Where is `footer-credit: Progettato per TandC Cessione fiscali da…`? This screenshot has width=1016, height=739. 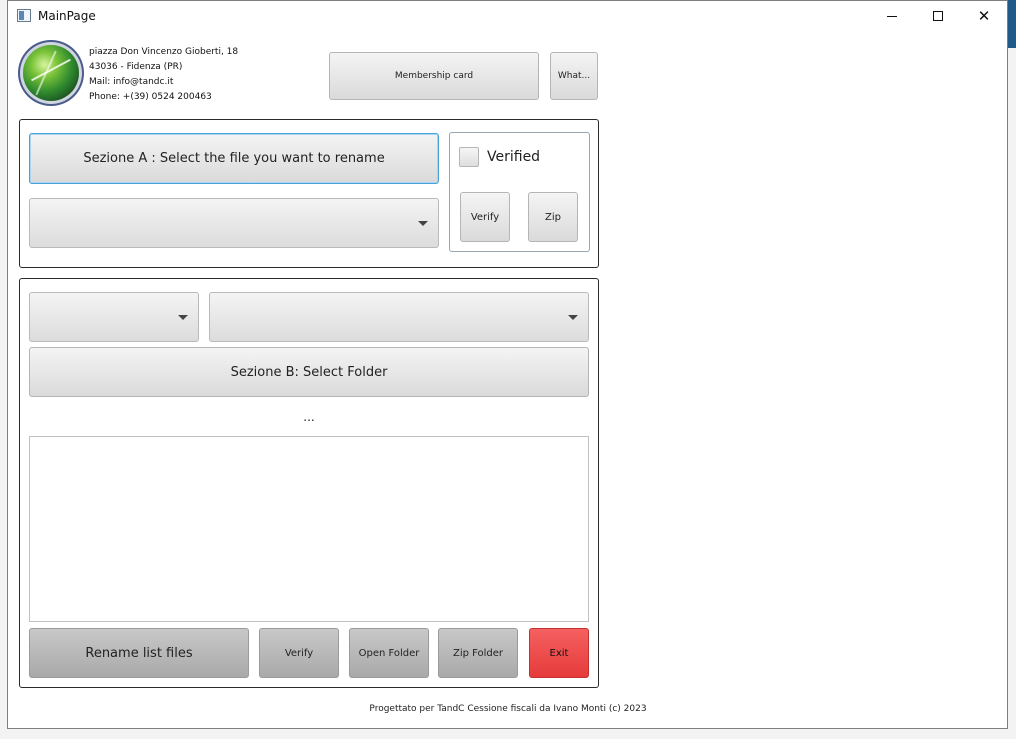
footer-credit: Progettato per TandC Cessione fiscali da… is located at coordinates (508, 709).